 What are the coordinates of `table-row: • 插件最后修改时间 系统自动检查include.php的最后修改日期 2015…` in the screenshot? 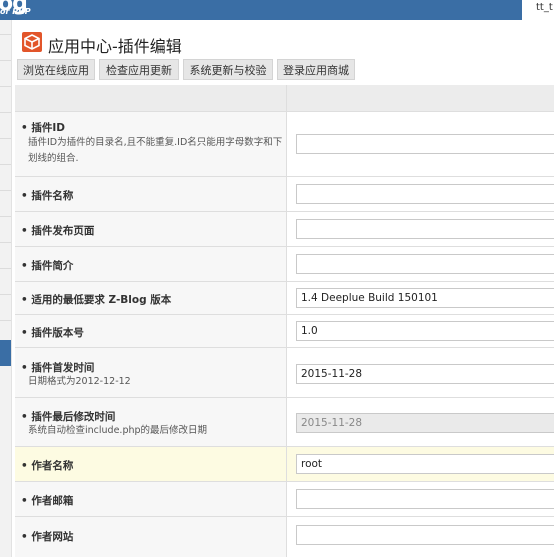 It's located at (284, 422).